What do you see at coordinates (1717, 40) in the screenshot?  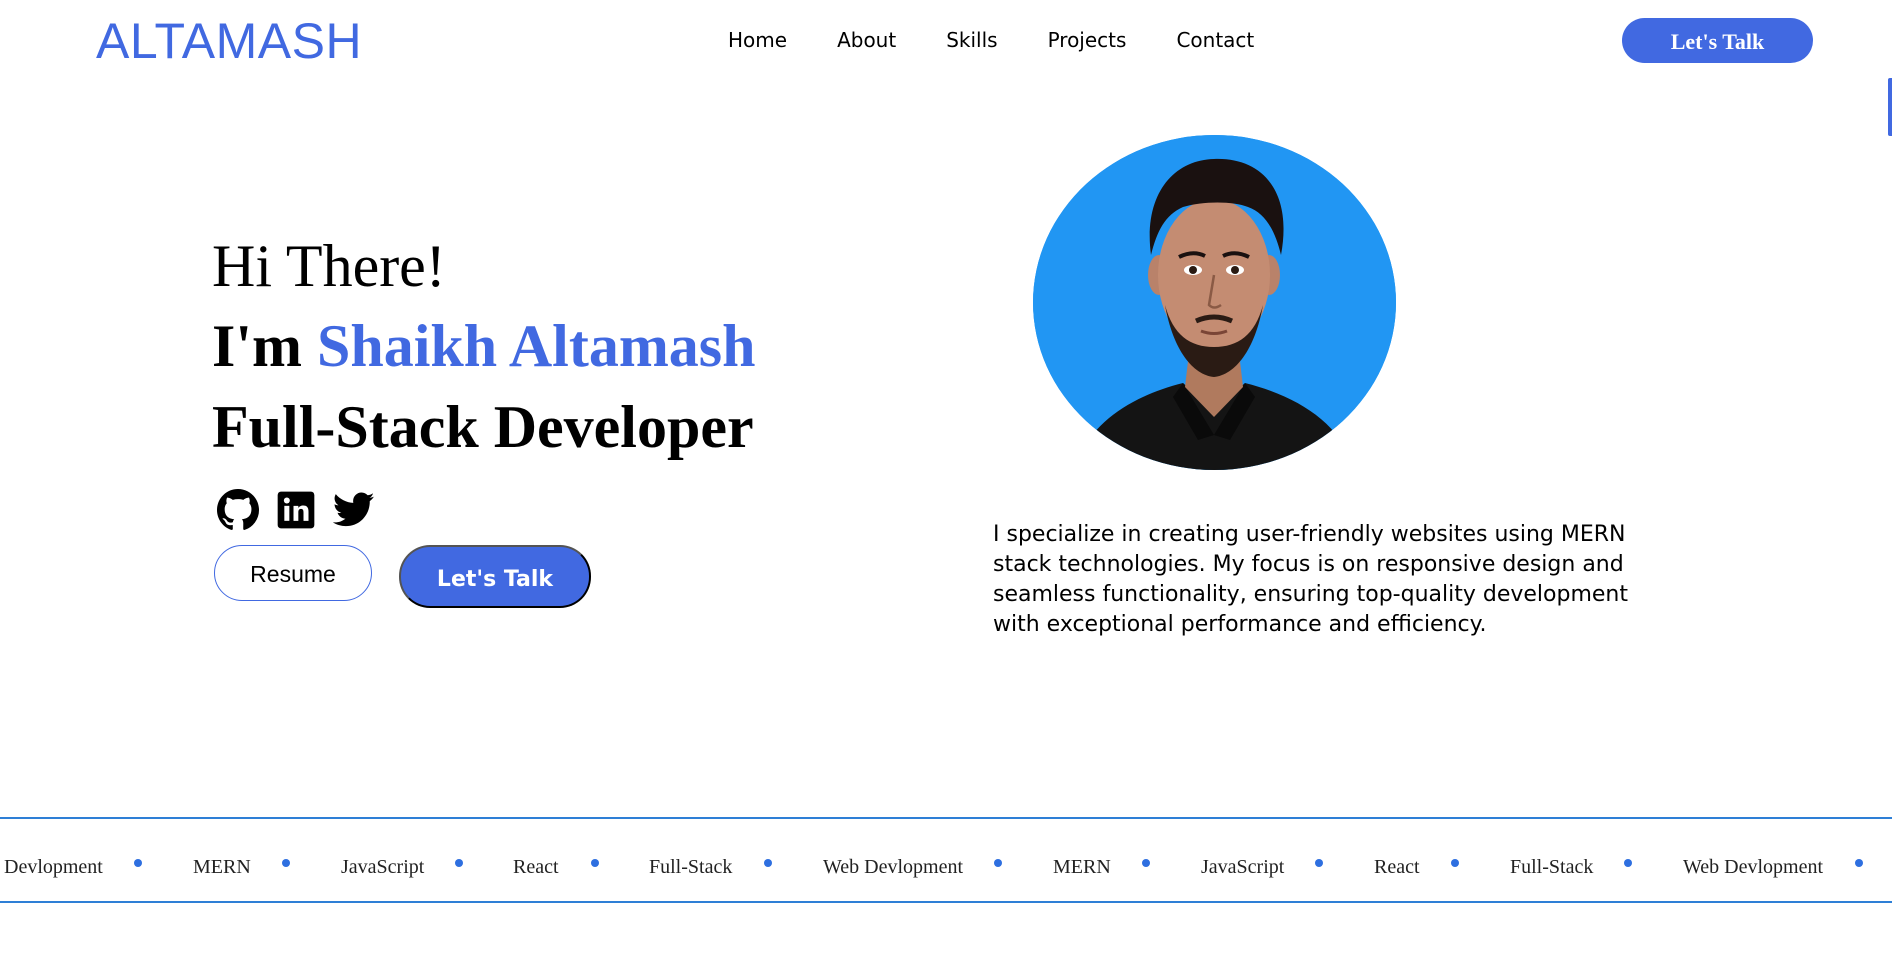 I see `nav-lets-talk-button: Let's Talk` at bounding box center [1717, 40].